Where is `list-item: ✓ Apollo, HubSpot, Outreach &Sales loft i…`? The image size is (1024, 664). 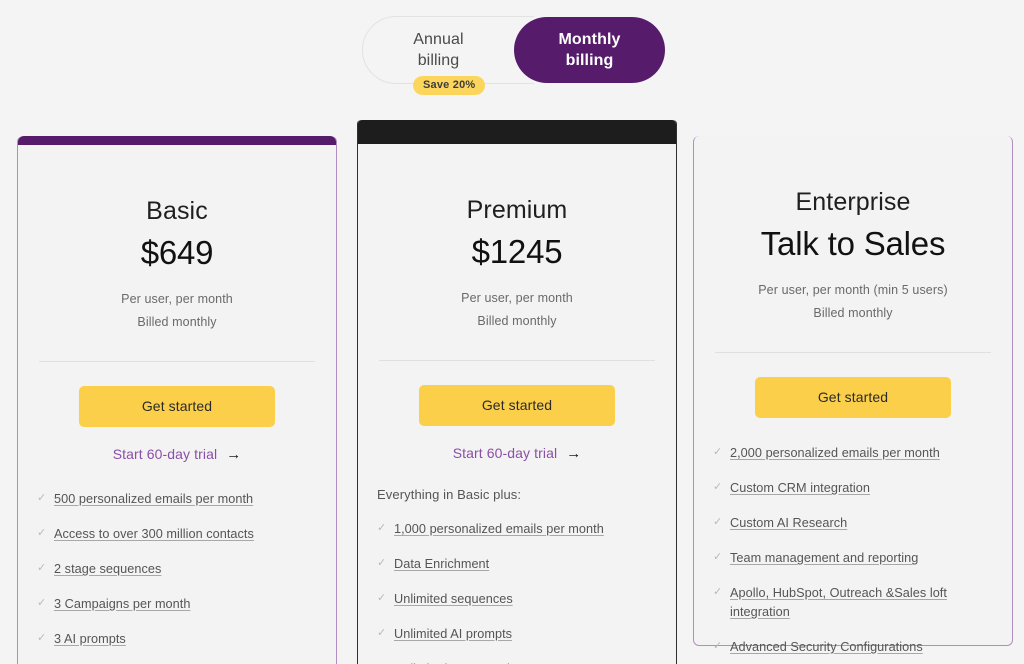 list-item: ✓ Apollo, HubSpot, Outreach &Sales loft i… is located at coordinates (853, 603).